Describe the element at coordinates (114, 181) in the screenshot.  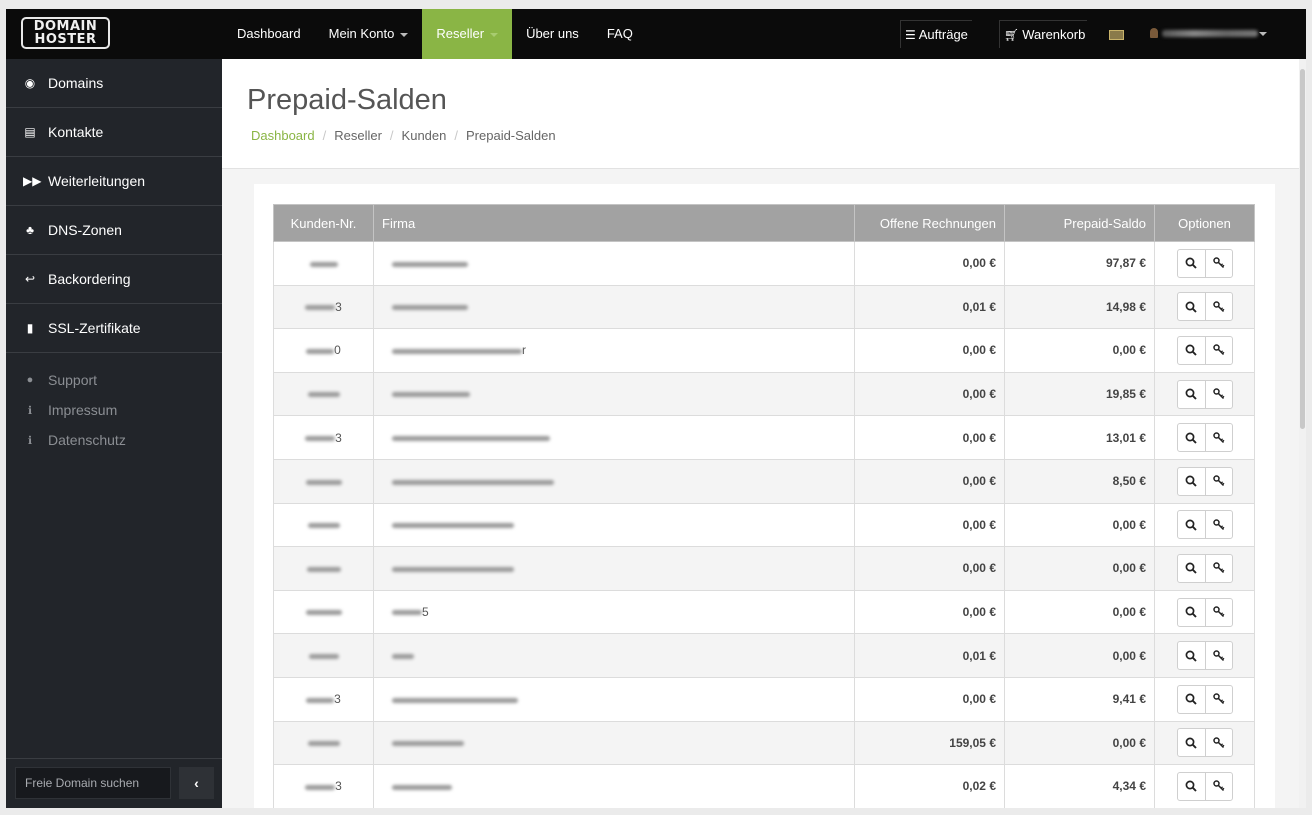
I see `sidebar-item-weiterleitungen: ▶▶ Weiterleitungen` at that location.